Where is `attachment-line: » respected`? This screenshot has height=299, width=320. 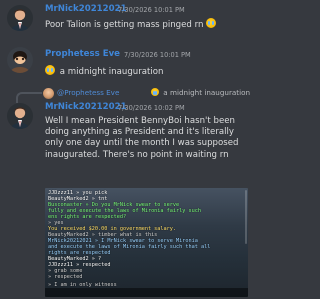
attachment-line: » respected is located at coordinates (65, 277).